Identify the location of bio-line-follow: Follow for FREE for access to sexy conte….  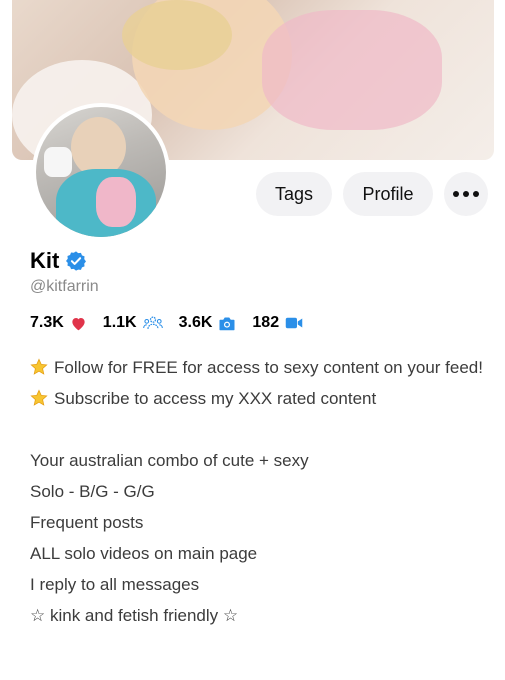
(260, 367).